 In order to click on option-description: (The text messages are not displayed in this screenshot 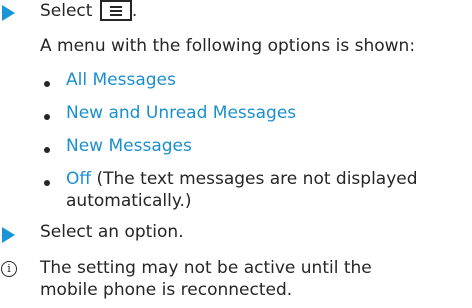, I will do `click(254, 179)`.